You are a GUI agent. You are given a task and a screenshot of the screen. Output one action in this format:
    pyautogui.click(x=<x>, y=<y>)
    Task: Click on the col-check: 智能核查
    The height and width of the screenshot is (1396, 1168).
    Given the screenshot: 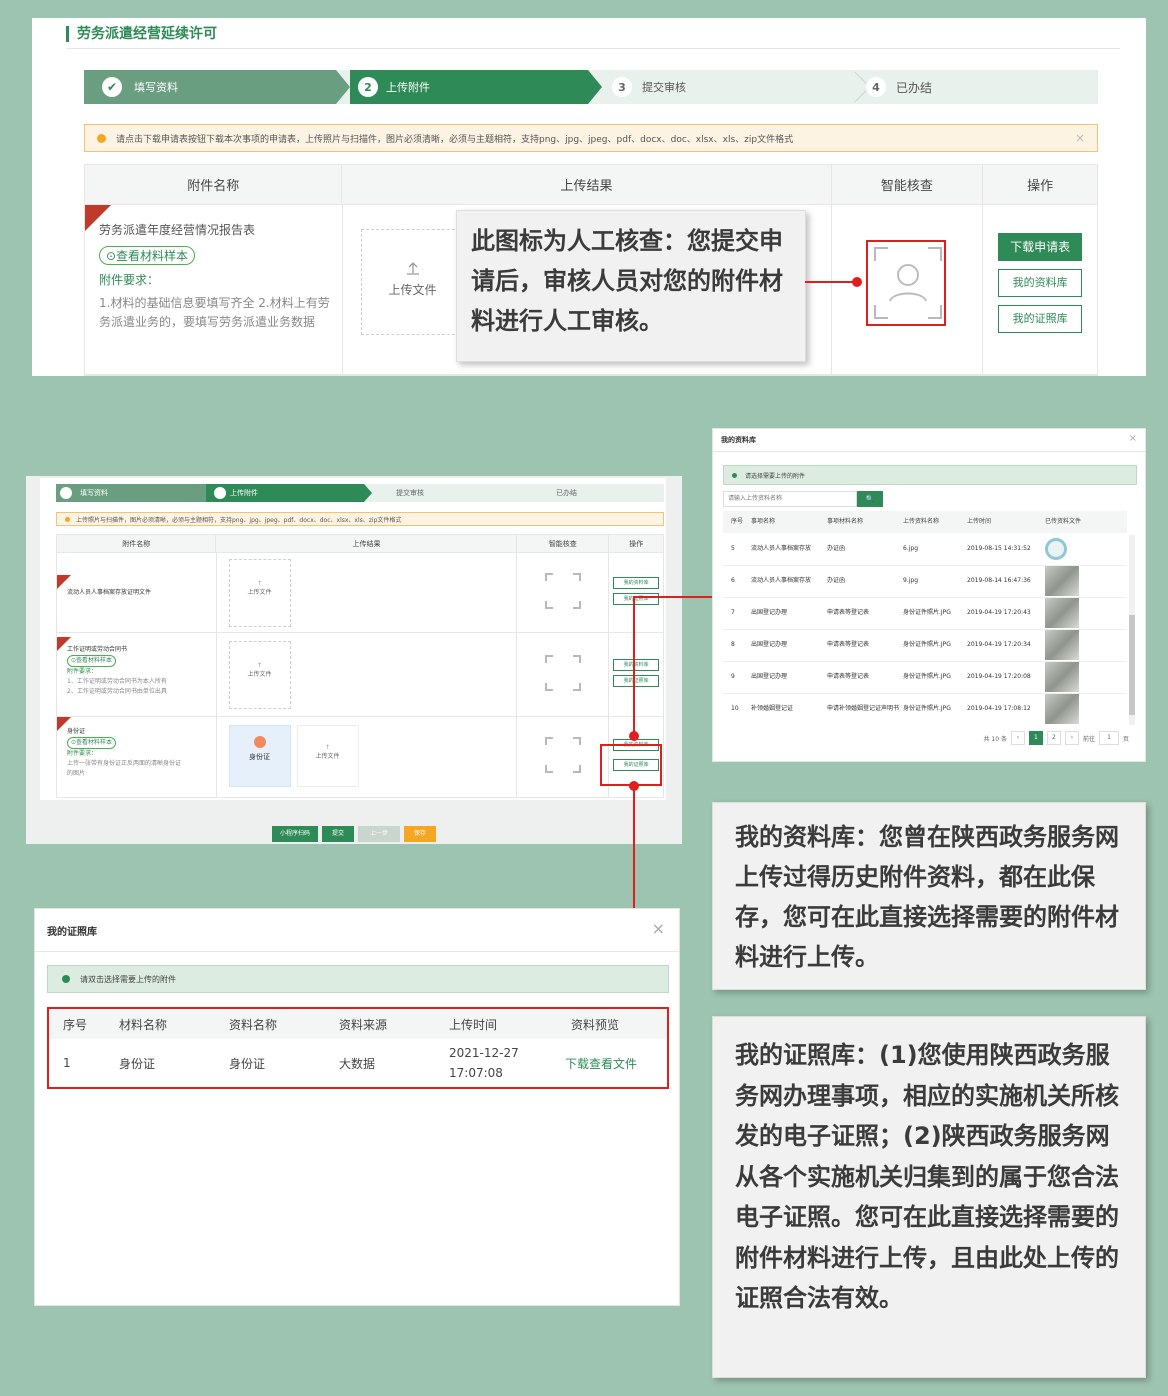 What is the action you would take?
    pyautogui.click(x=908, y=184)
    